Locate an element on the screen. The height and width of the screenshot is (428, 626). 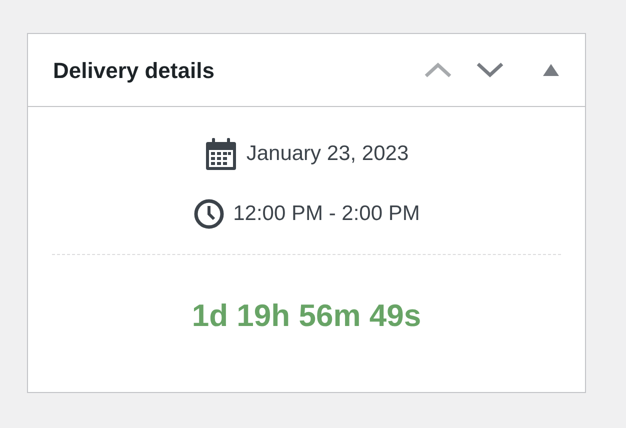
calendar-icon is located at coordinates (221, 154).